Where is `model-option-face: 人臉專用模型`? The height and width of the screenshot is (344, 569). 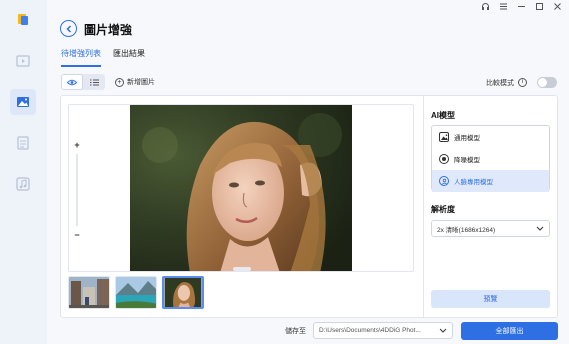
model-option-face: 人臉專用模型 is located at coordinates (490, 181).